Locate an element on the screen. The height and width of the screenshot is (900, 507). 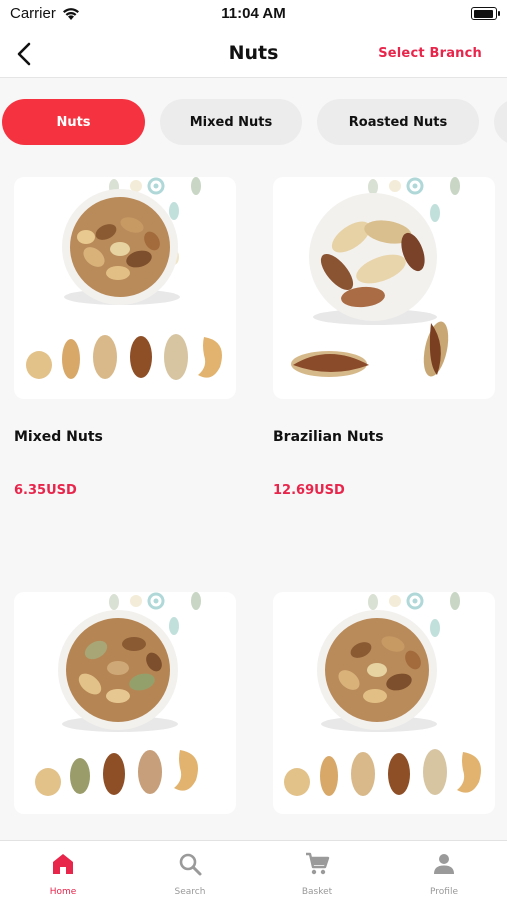
tab-search: Search is located at coordinates (190, 870).